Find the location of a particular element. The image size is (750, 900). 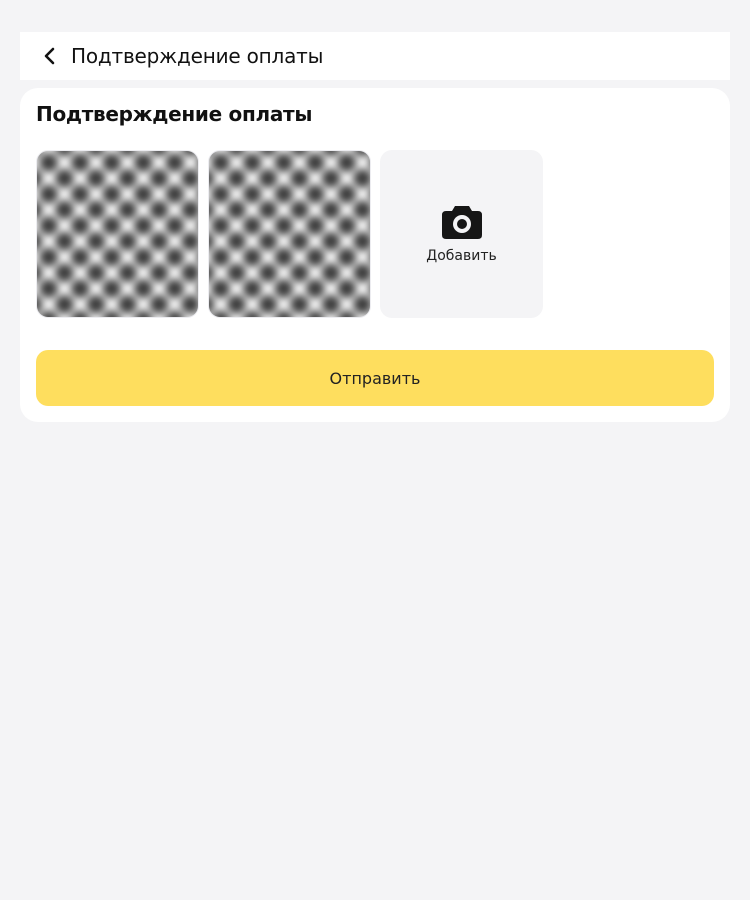

submit-button: Отправить is located at coordinates (375, 378).